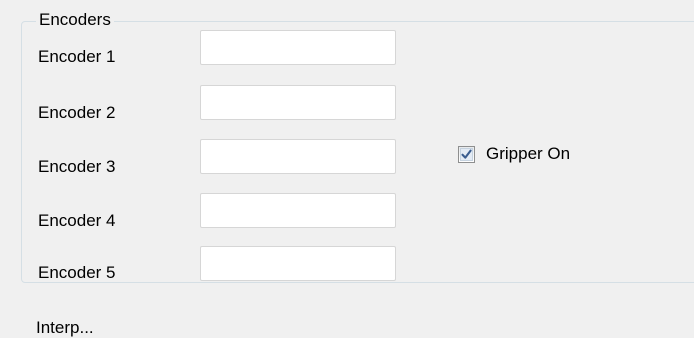 Image resolution: width=694 pixels, height=338 pixels. I want to click on encoder-3-input, so click(298, 156).